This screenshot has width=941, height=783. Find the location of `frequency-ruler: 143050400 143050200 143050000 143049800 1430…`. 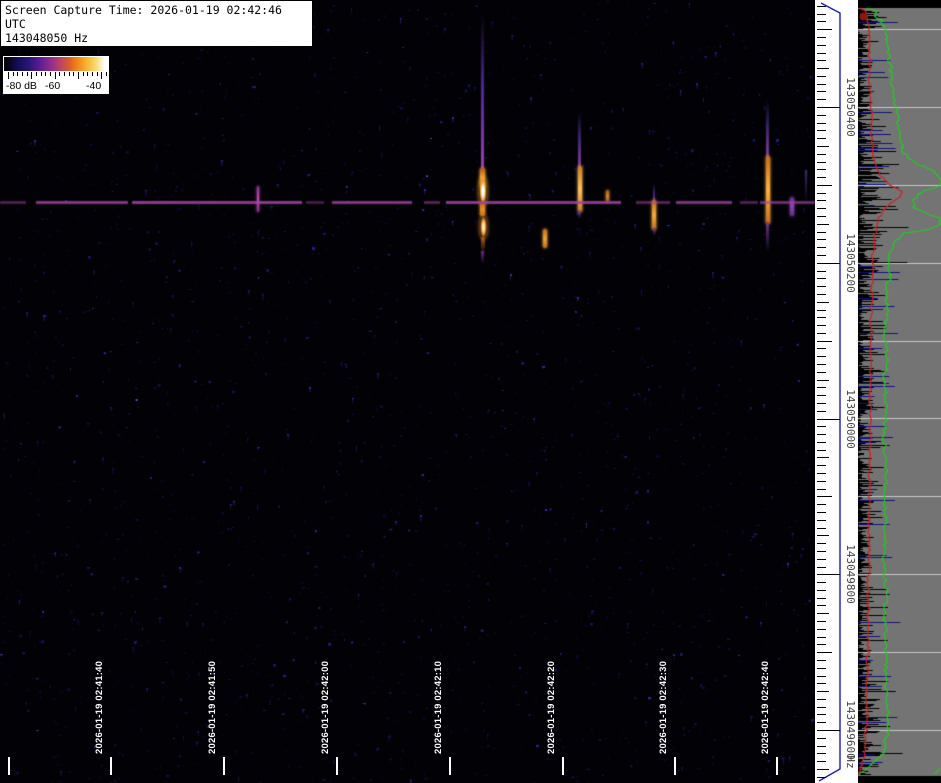

frequency-ruler: 143050400 143050200 143050000 143049800 1430… is located at coordinates (836, 391).